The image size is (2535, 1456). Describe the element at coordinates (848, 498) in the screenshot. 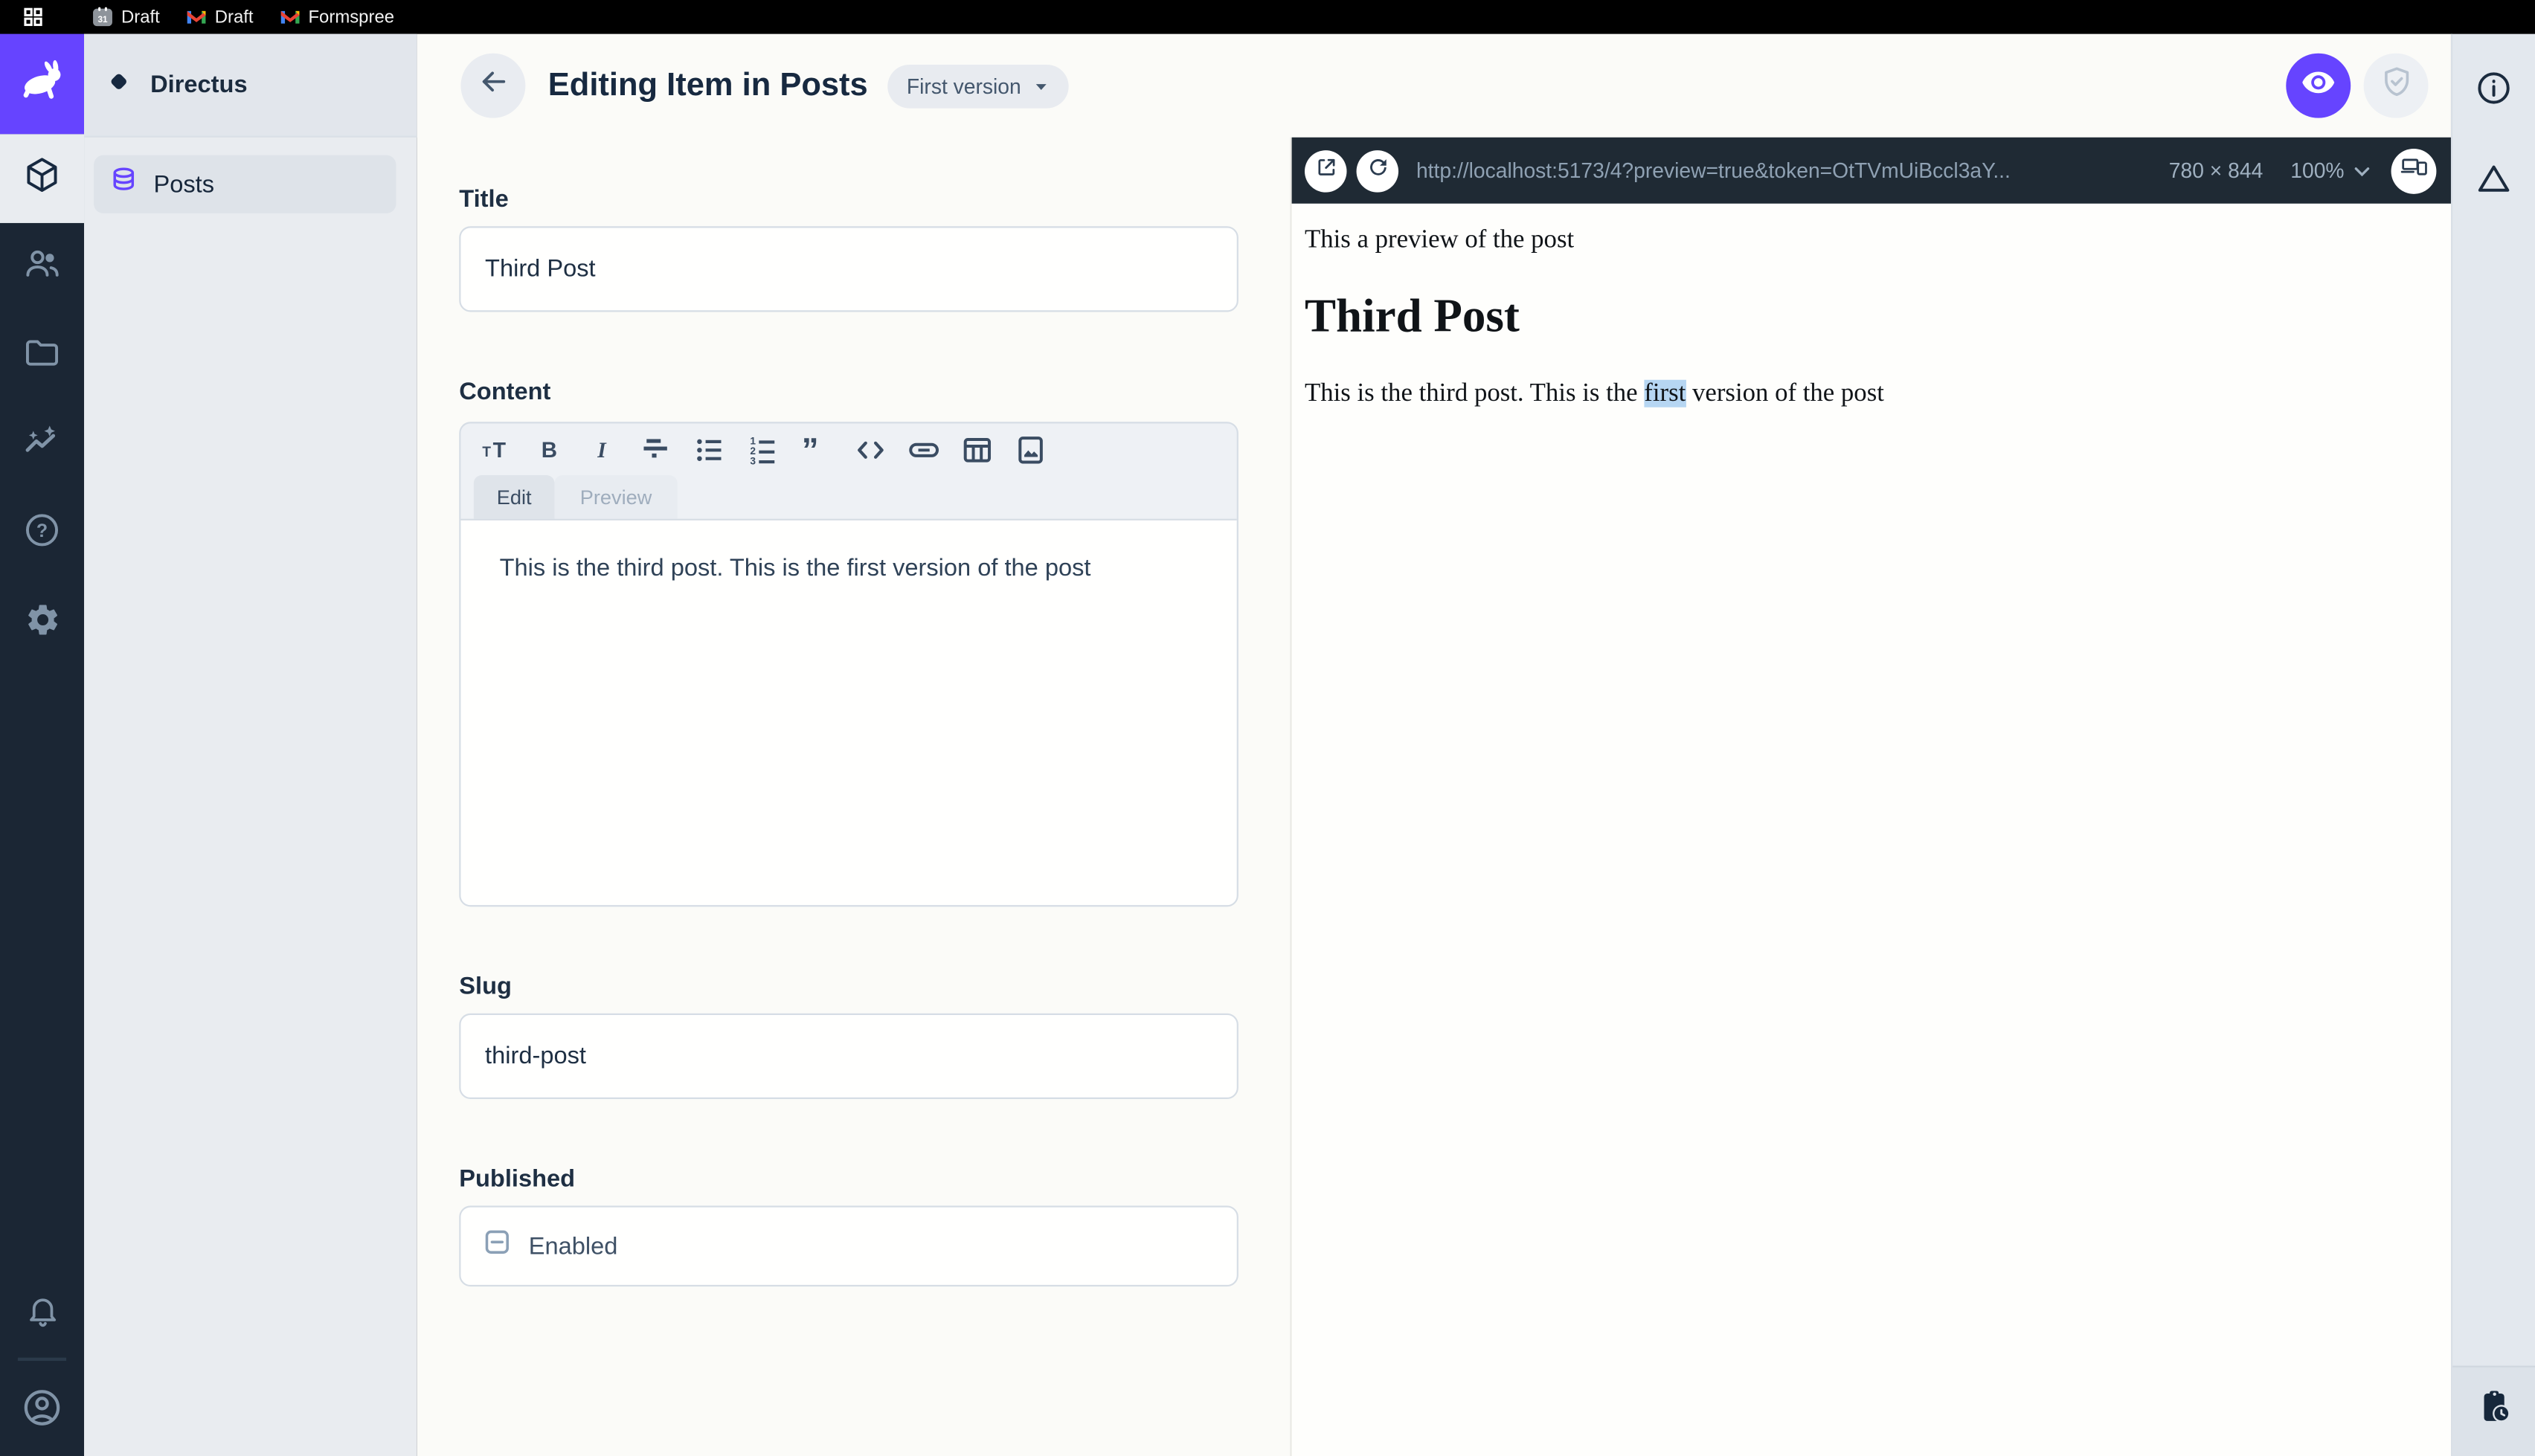

I see `editor-tabs: Edit Preview` at that location.